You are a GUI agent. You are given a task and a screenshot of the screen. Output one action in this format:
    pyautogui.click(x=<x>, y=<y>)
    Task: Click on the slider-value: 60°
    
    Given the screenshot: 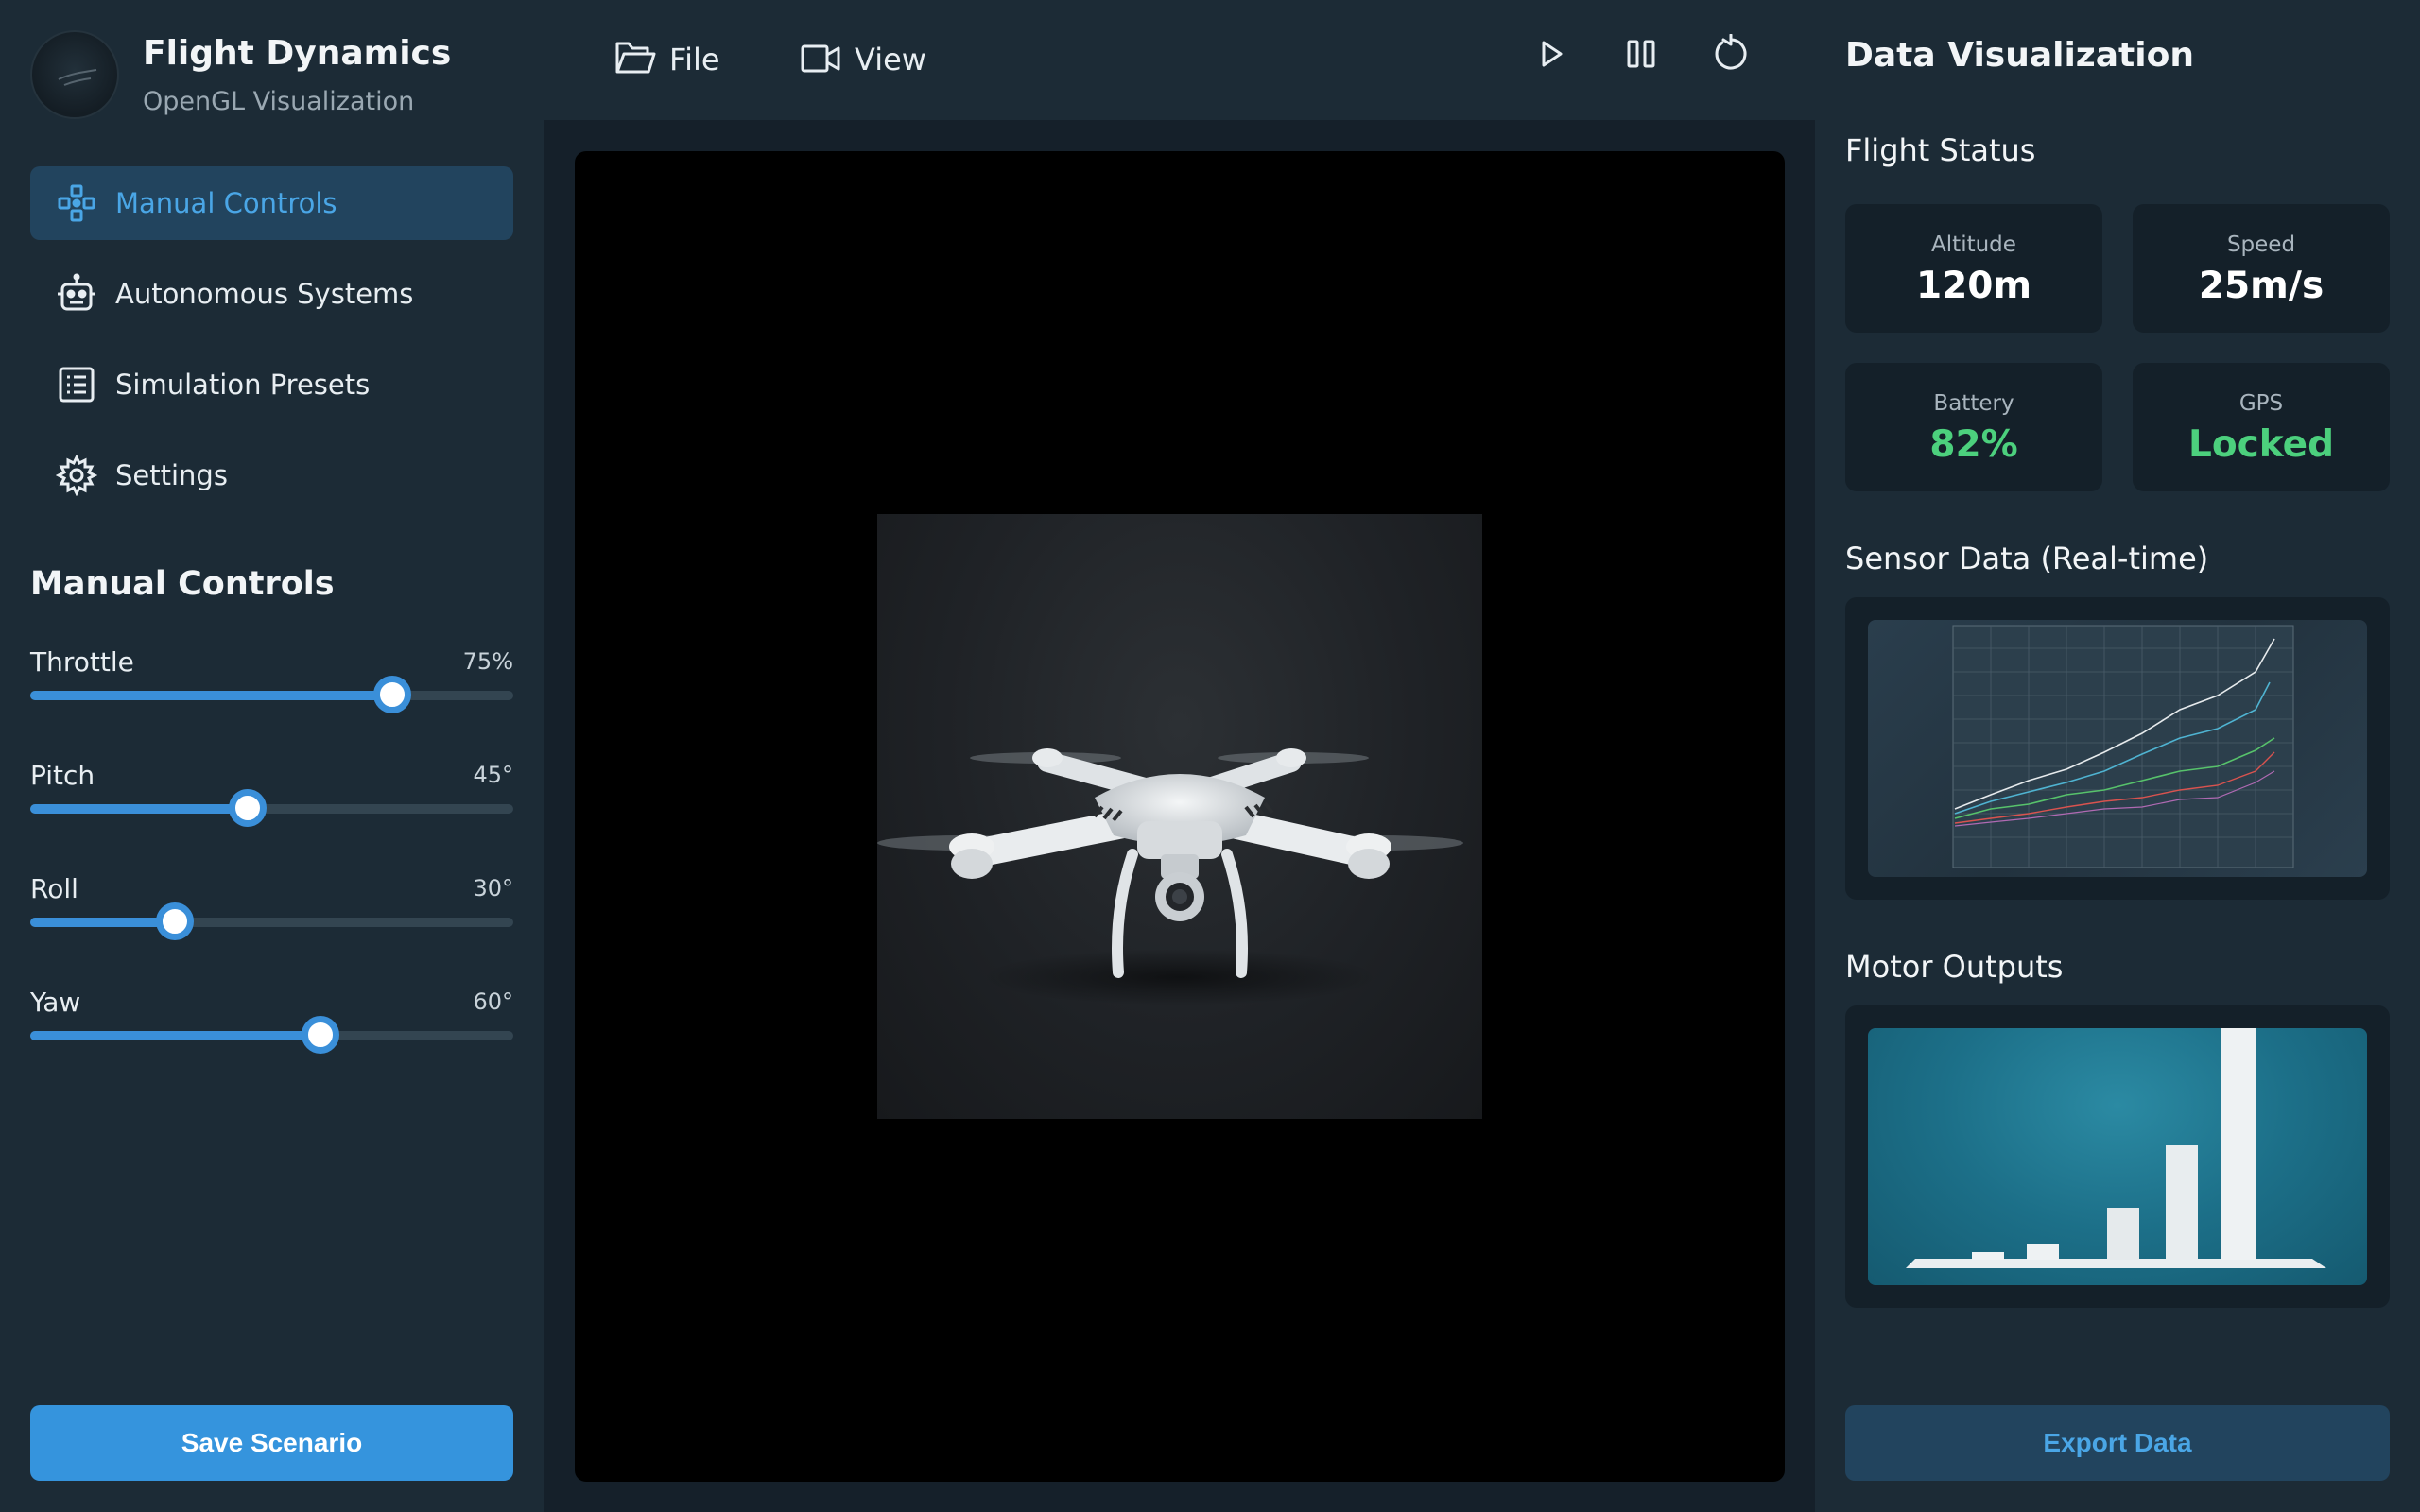 What is the action you would take?
    pyautogui.click(x=493, y=1001)
    